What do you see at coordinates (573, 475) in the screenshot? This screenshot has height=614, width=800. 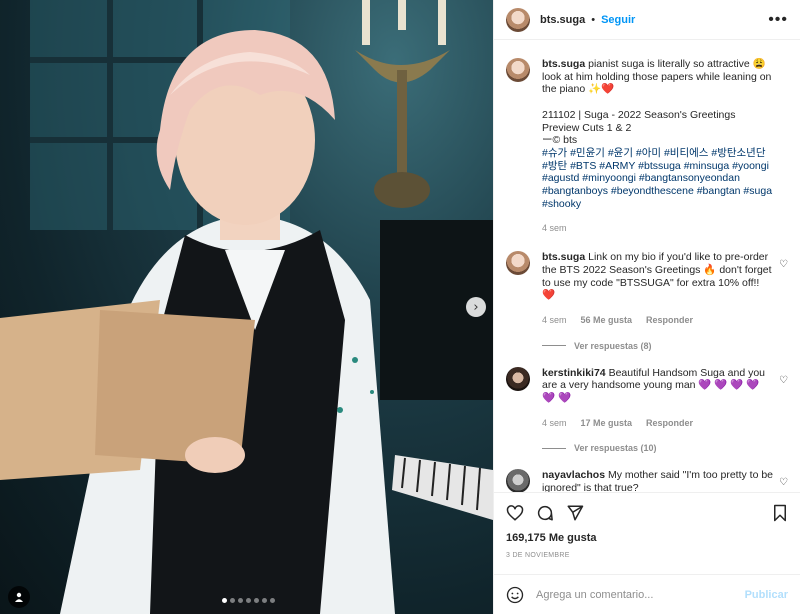 I see `comment-username: nayavlachos` at bounding box center [573, 475].